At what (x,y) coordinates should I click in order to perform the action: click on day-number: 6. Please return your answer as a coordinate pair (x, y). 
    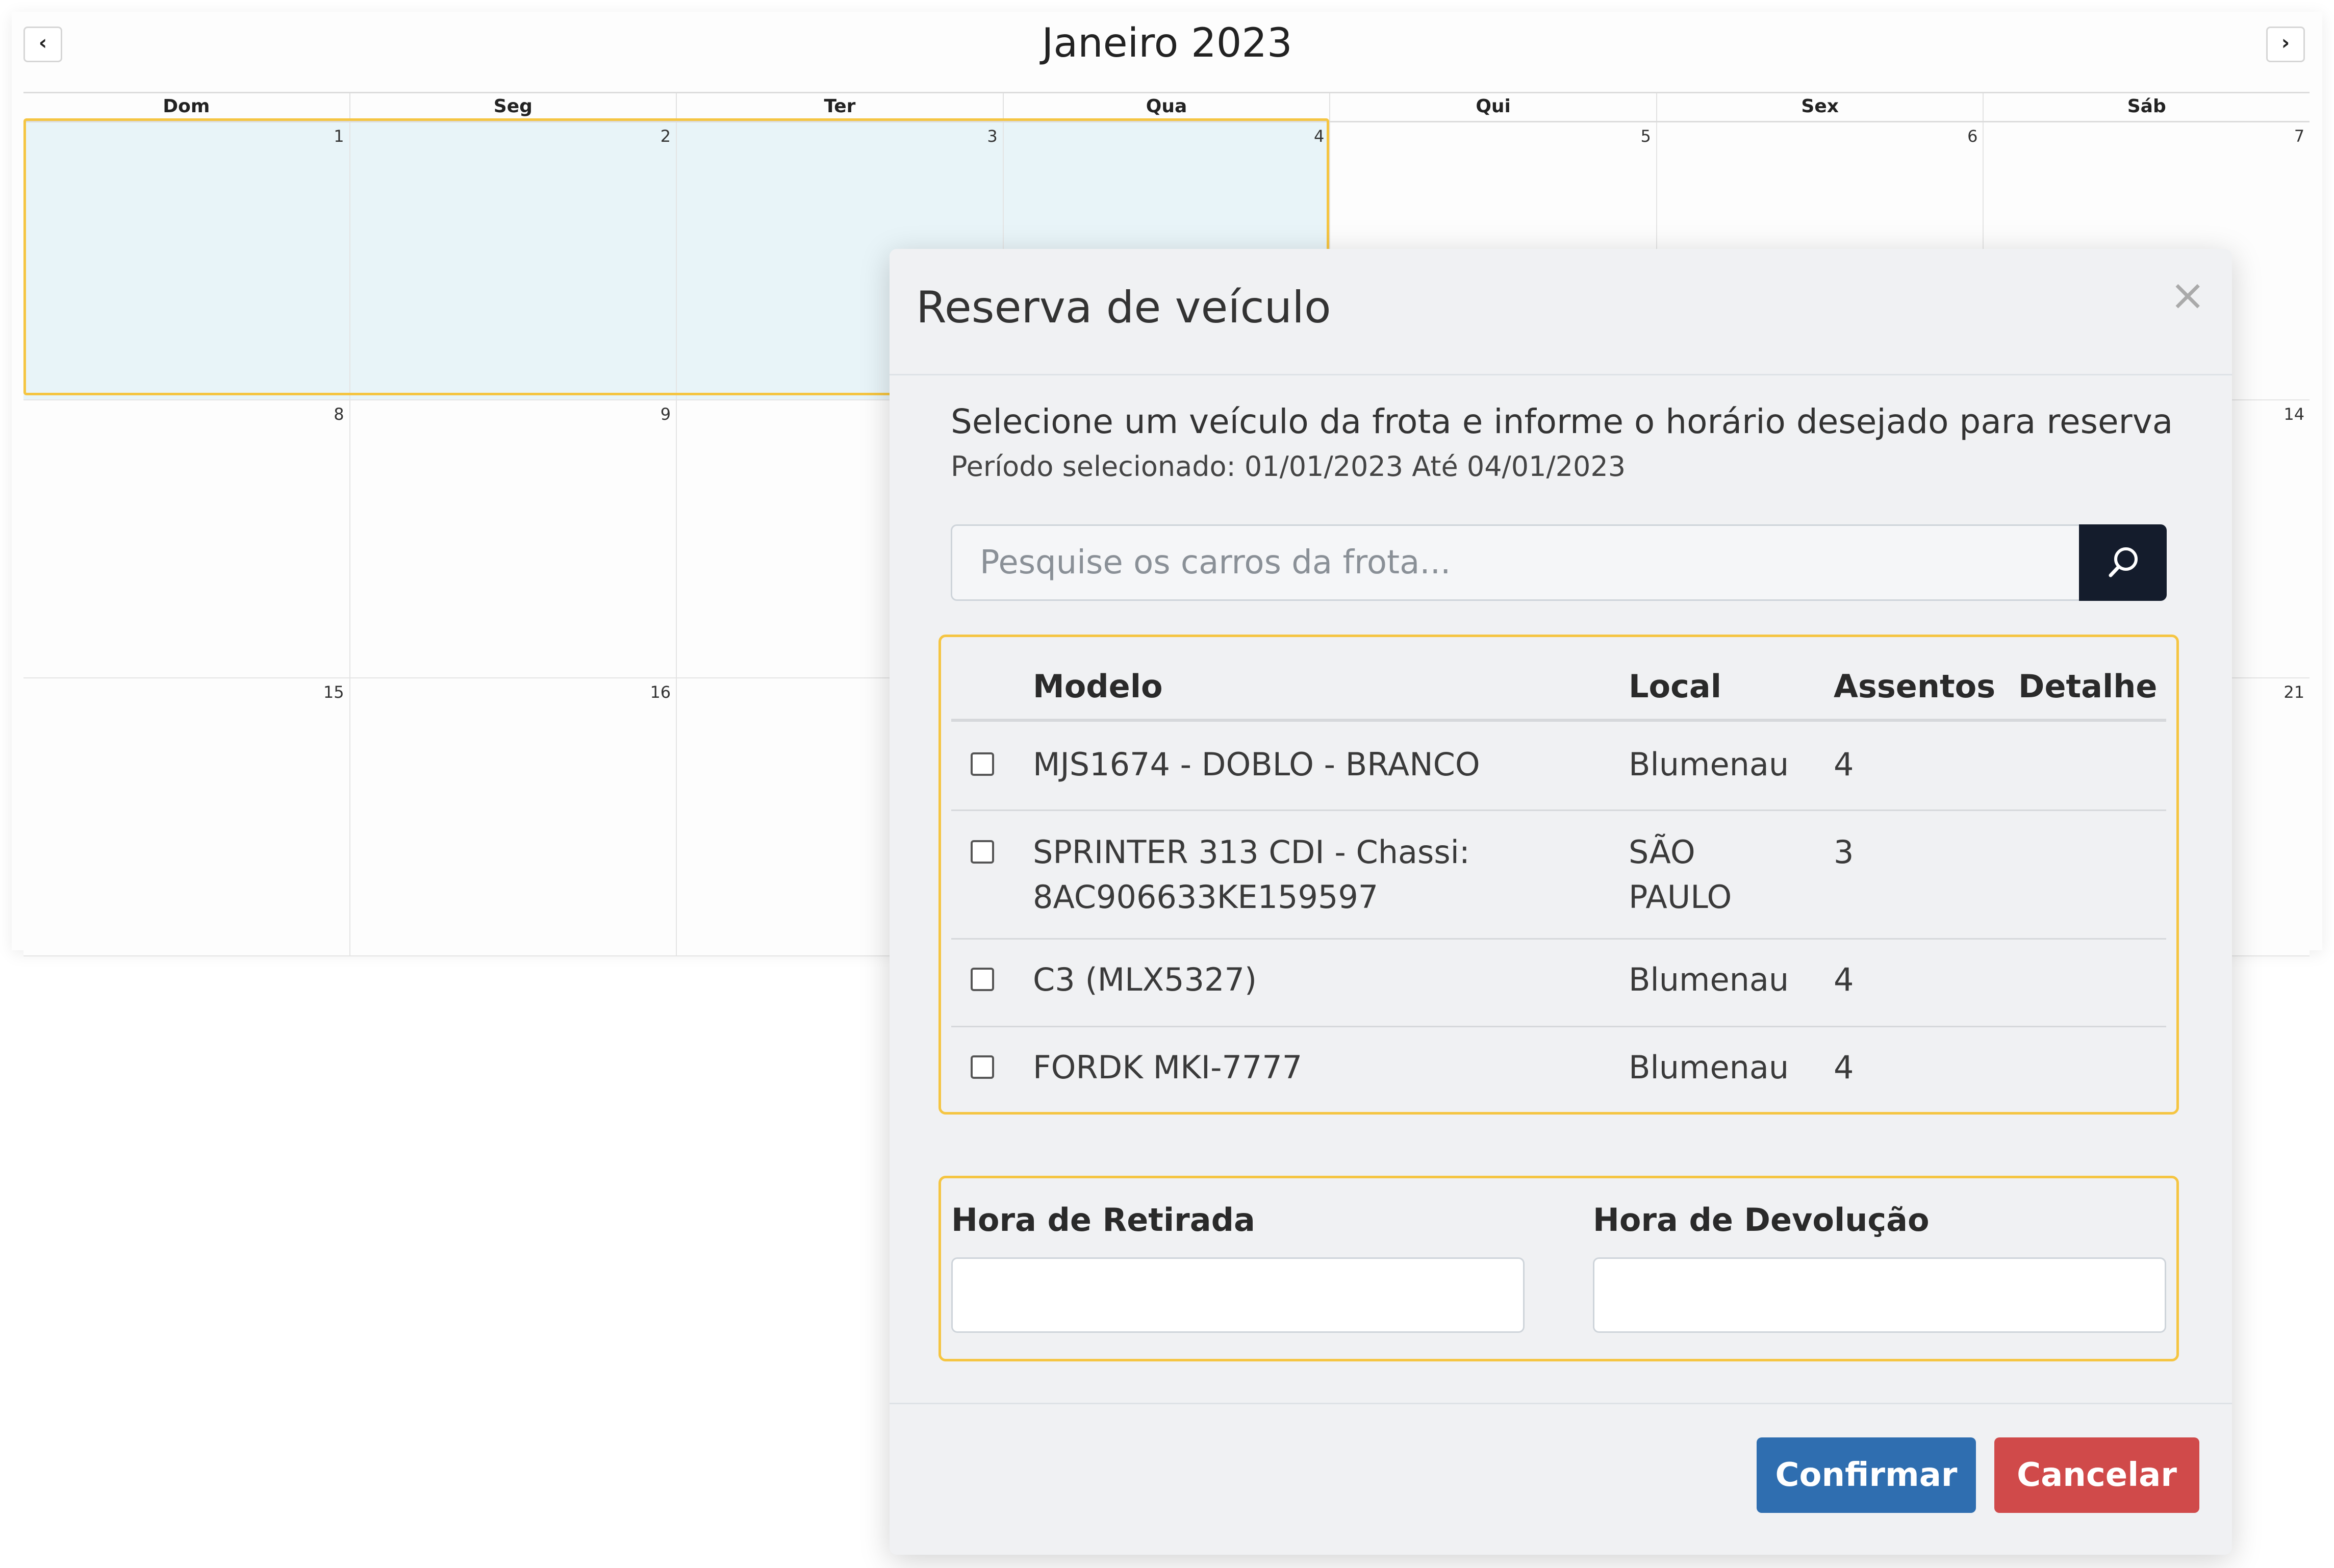
    Looking at the image, I should click on (1972, 137).